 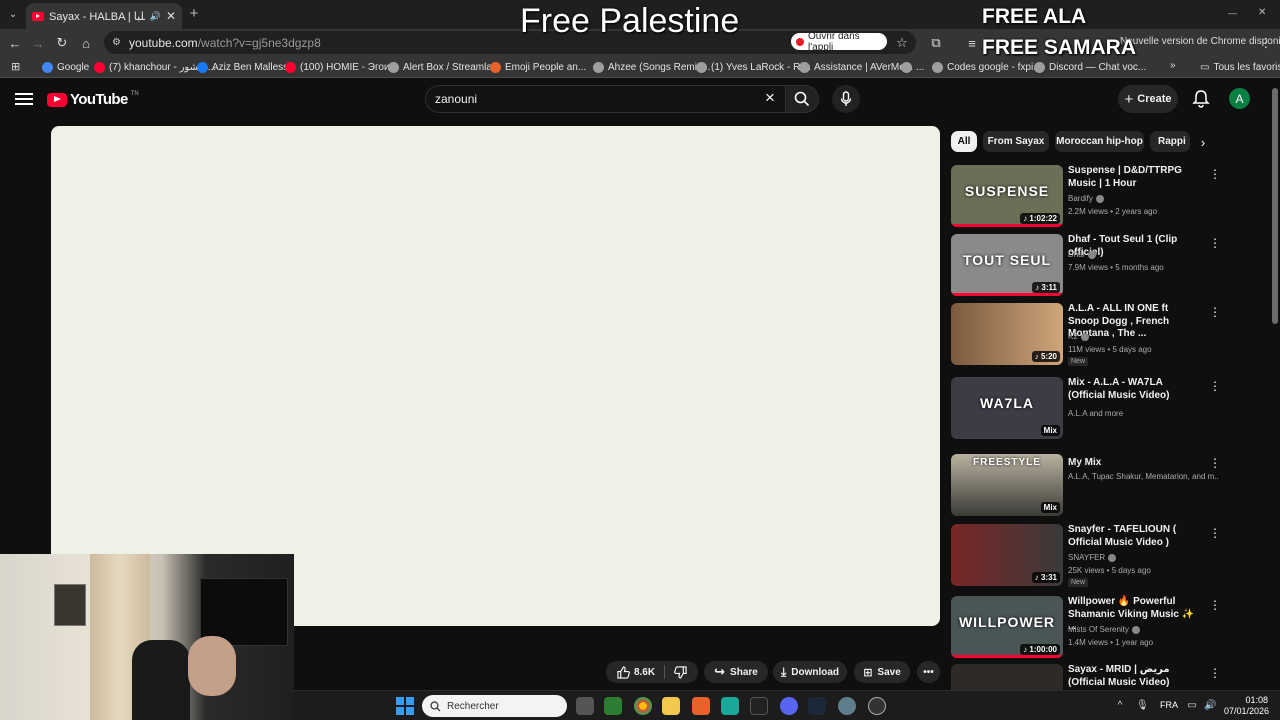 What do you see at coordinates (1201, 99) in the screenshot?
I see `notifications-bell-icon` at bounding box center [1201, 99].